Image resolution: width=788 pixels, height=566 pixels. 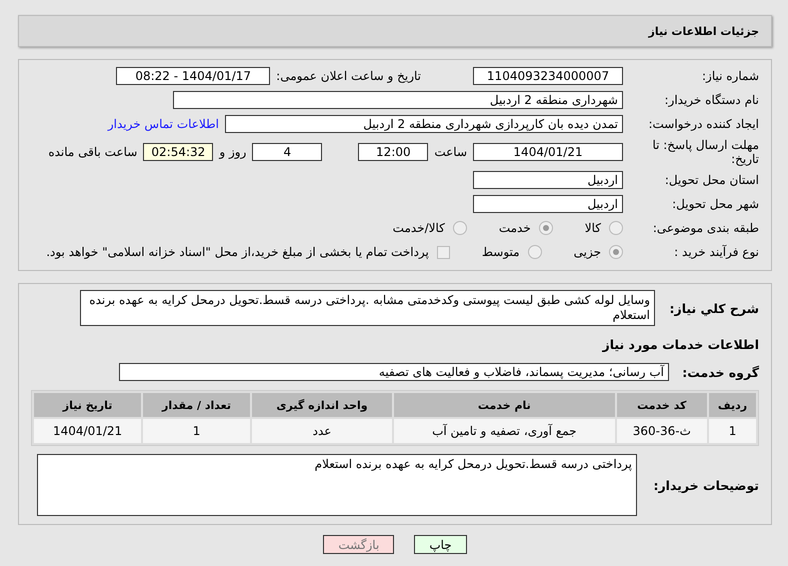 What do you see at coordinates (680, 344) in the screenshot?
I see `section-title: اطلاعات خدمات مورد نیاز` at bounding box center [680, 344].